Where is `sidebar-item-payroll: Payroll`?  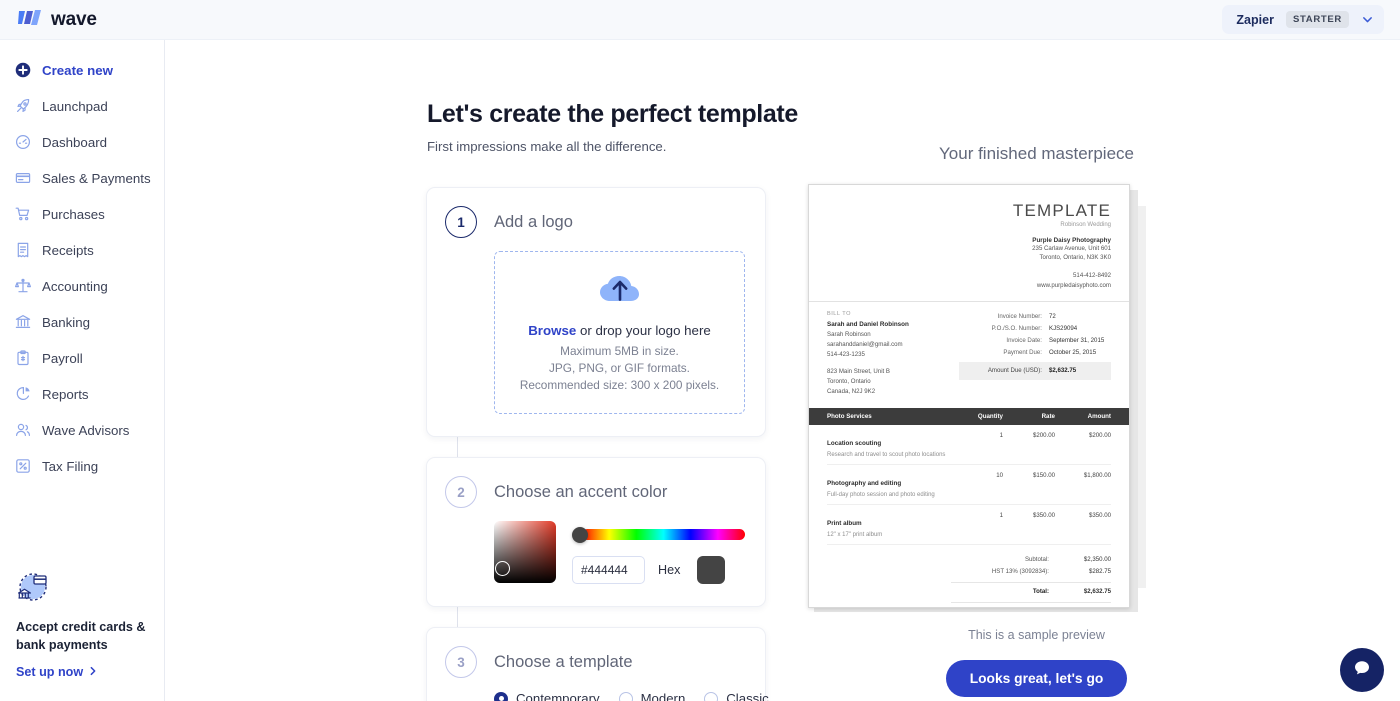
sidebar-item-payroll: Payroll is located at coordinates (82, 358).